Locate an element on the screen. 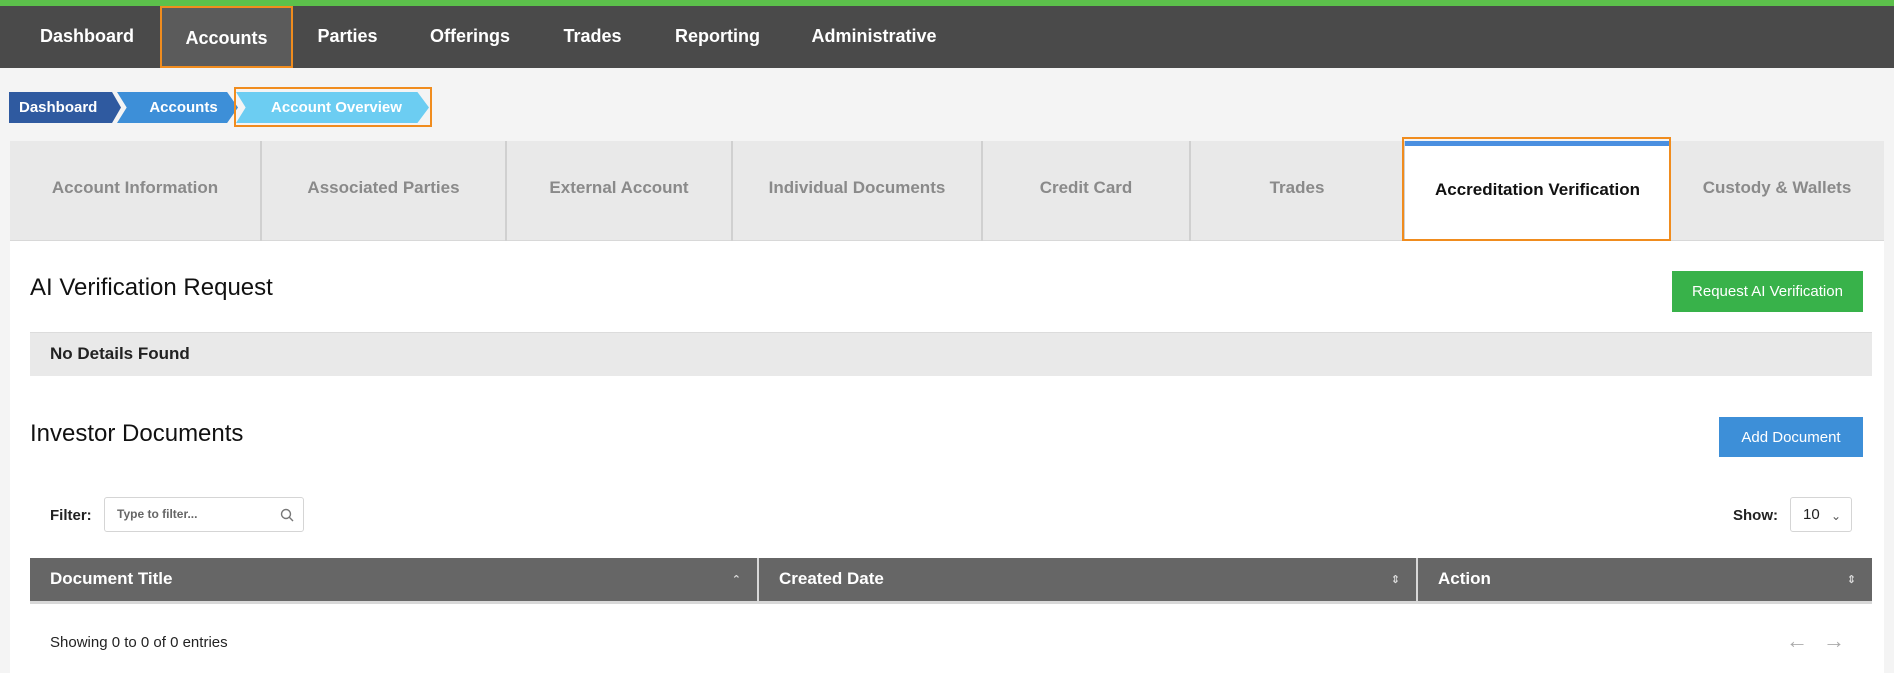 The width and height of the screenshot is (1894, 673). search-icon is located at coordinates (287, 515).